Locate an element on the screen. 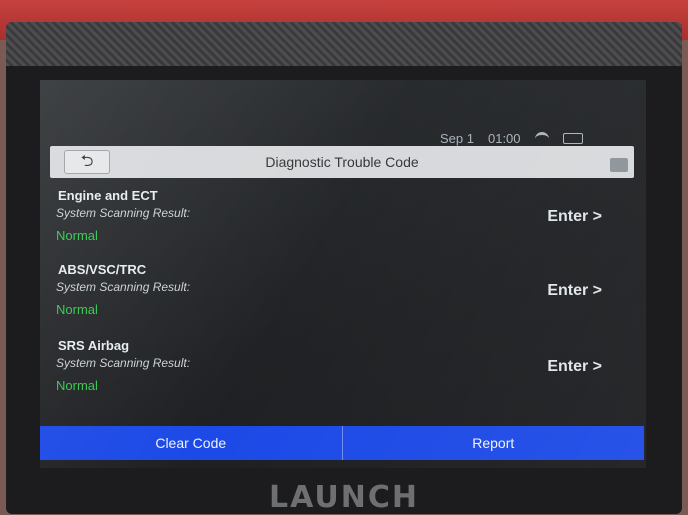 The height and width of the screenshot is (515, 688). system-name: SRS Airbag is located at coordinates (94, 345).